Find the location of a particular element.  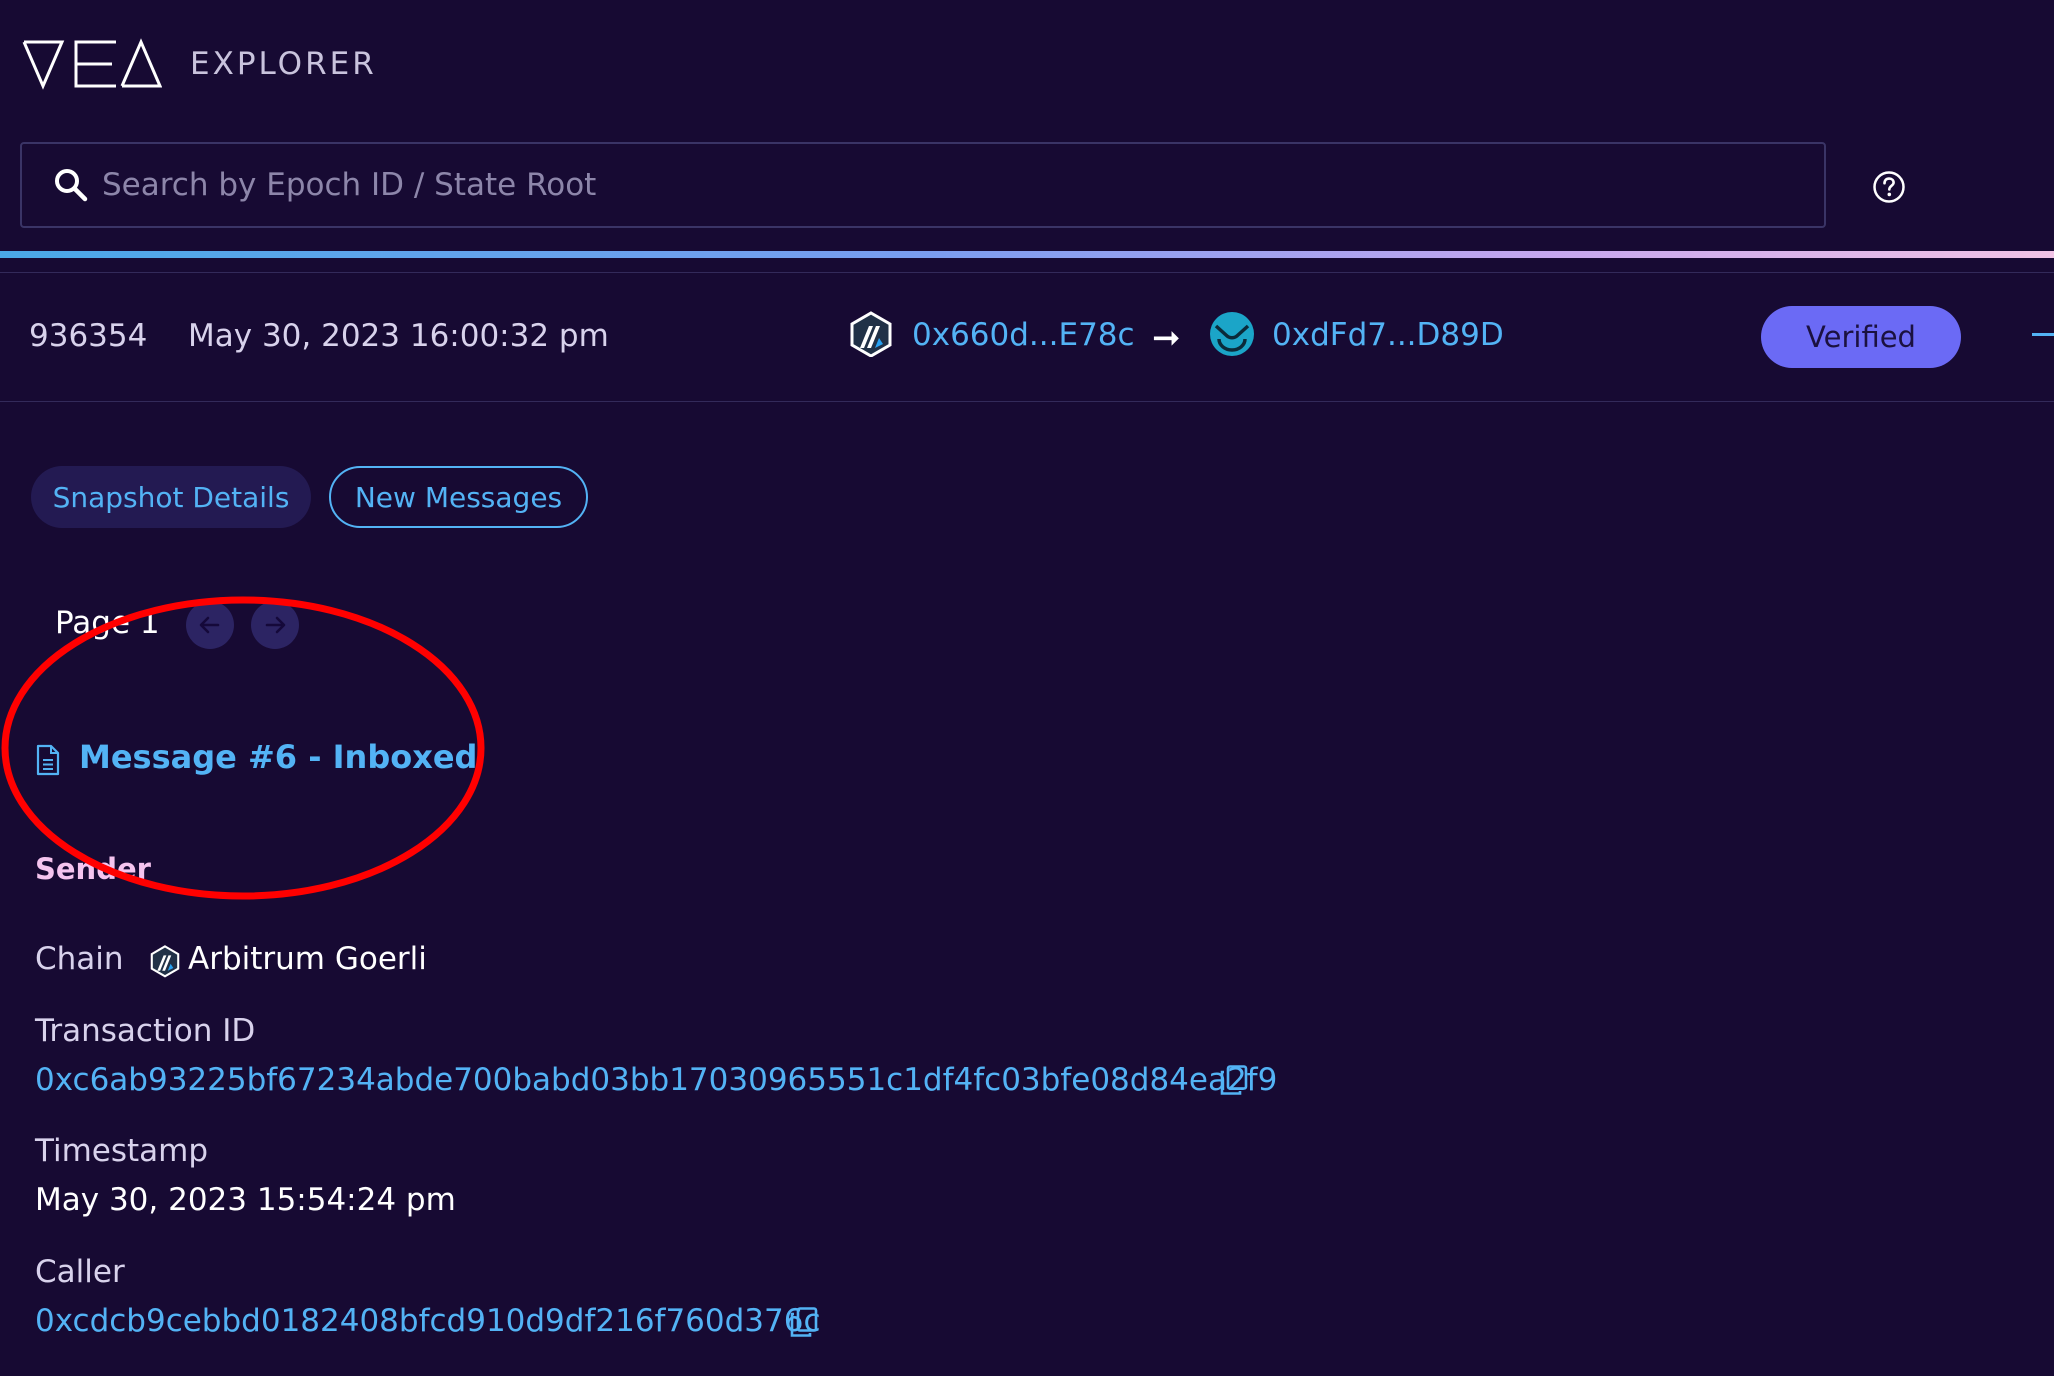

help-icon is located at coordinates (1889, 187).